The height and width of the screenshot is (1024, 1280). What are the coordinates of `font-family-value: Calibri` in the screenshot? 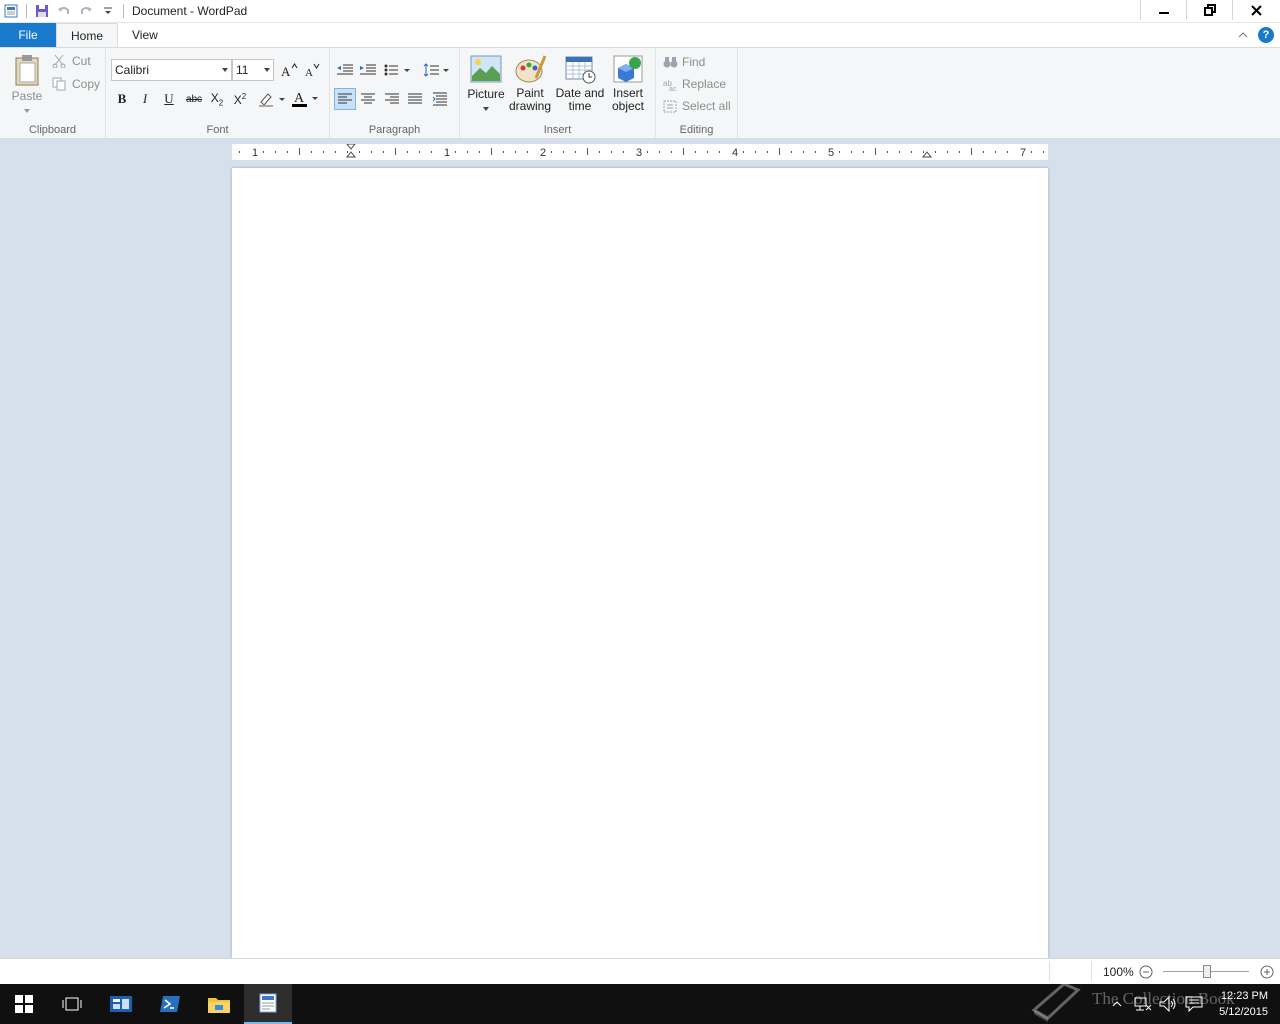 It's located at (132, 70).